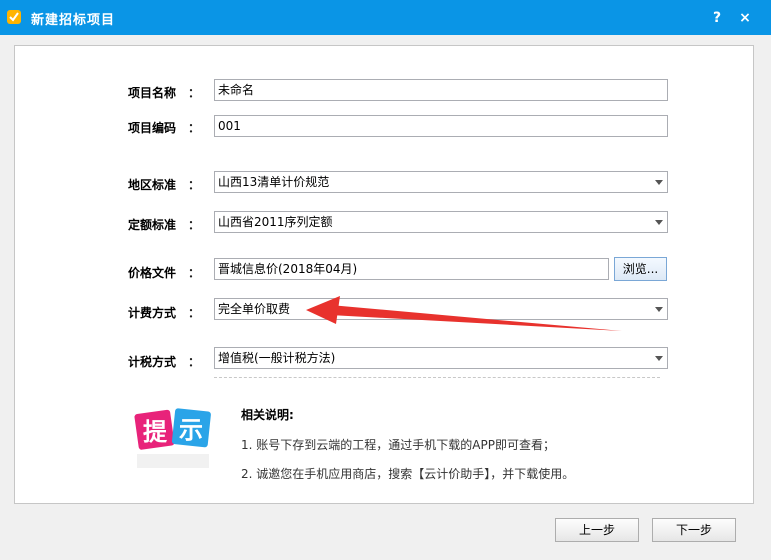 The width and height of the screenshot is (771, 560). Describe the element at coordinates (437, 377) in the screenshot. I see `divider` at that location.